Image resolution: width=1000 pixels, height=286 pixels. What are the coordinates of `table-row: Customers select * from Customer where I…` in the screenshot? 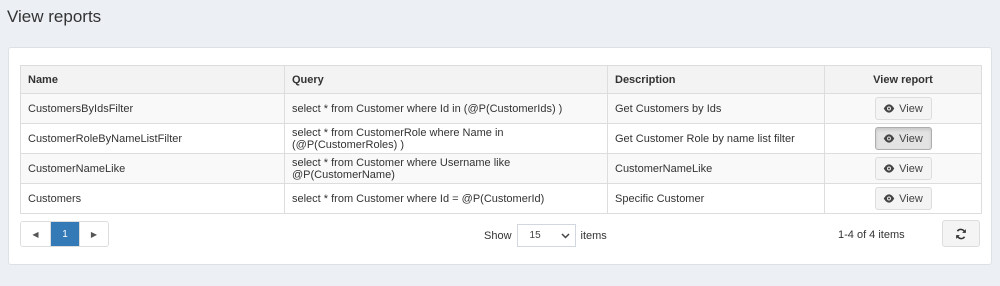 It's located at (501, 198).